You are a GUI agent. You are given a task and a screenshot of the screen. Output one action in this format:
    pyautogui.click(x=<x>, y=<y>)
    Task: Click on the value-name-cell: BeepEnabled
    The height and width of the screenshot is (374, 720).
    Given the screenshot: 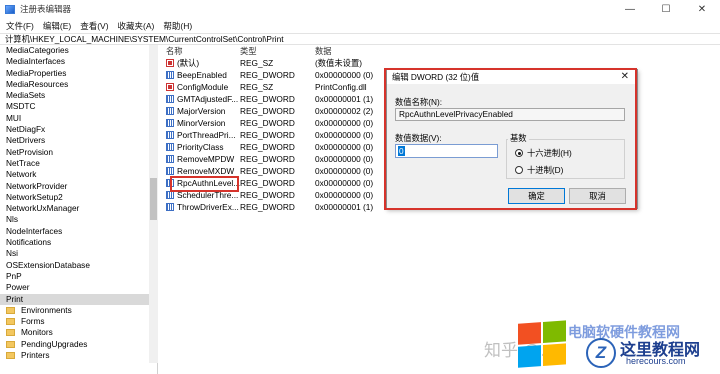 What is the action you would take?
    pyautogui.click(x=200, y=75)
    